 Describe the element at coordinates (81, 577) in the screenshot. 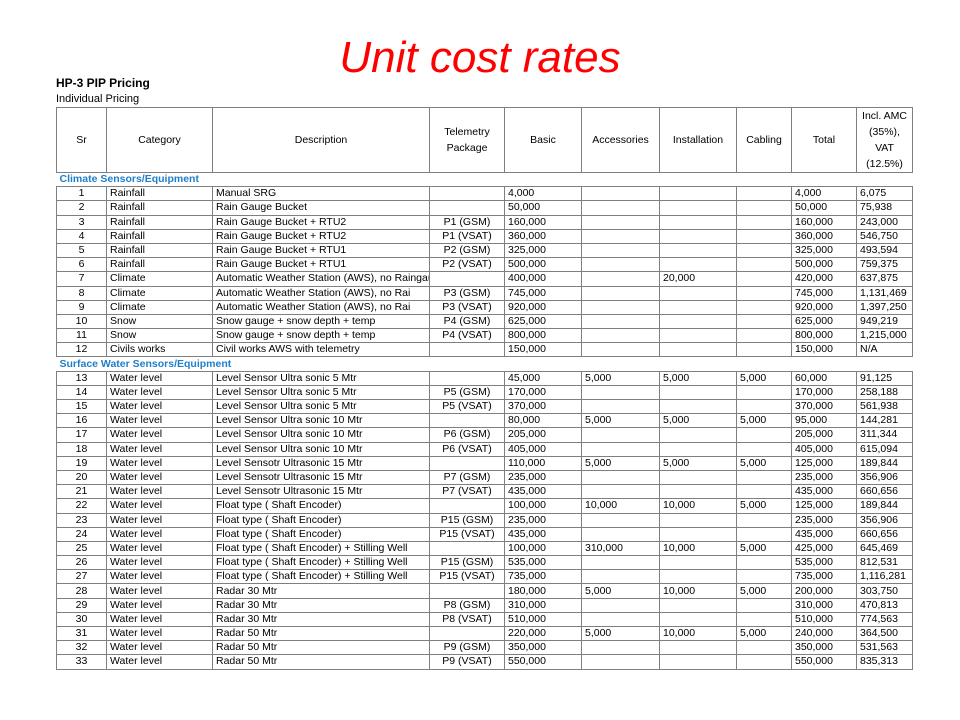

I see `cell-sr: 27` at that location.